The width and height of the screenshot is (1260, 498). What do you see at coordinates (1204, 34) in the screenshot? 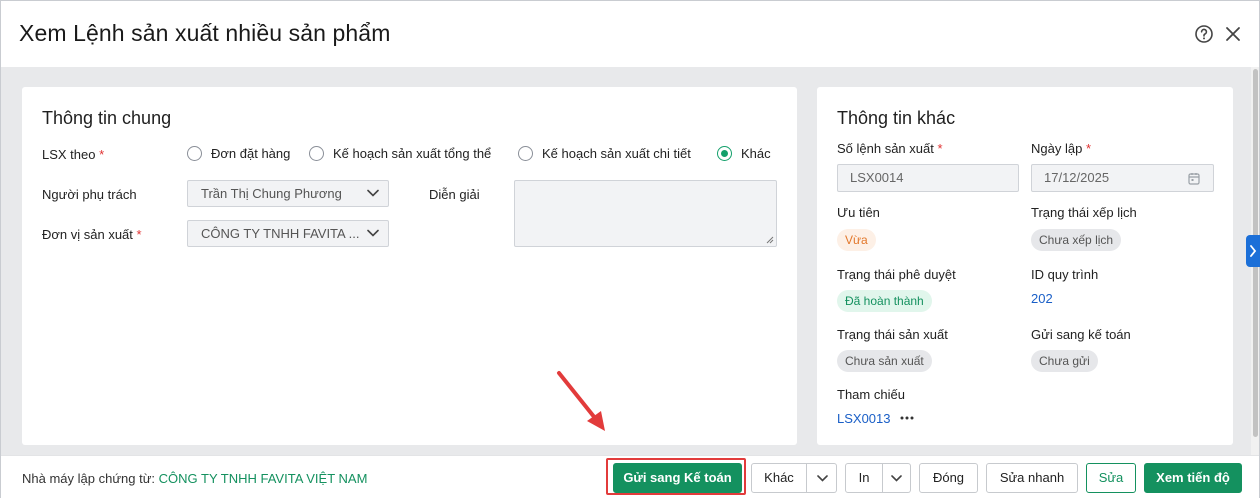
I see `help-circle-icon` at bounding box center [1204, 34].